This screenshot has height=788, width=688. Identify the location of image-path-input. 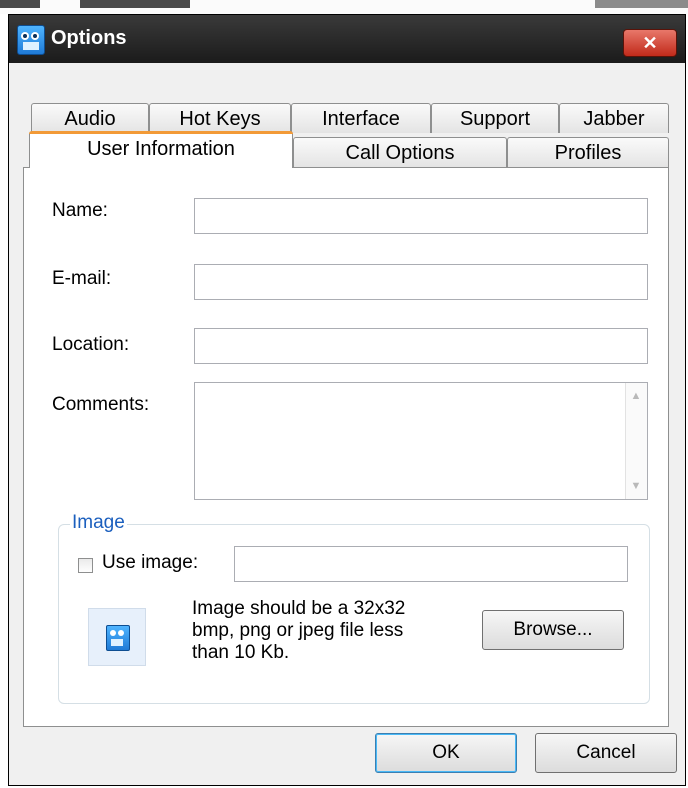
(431, 564).